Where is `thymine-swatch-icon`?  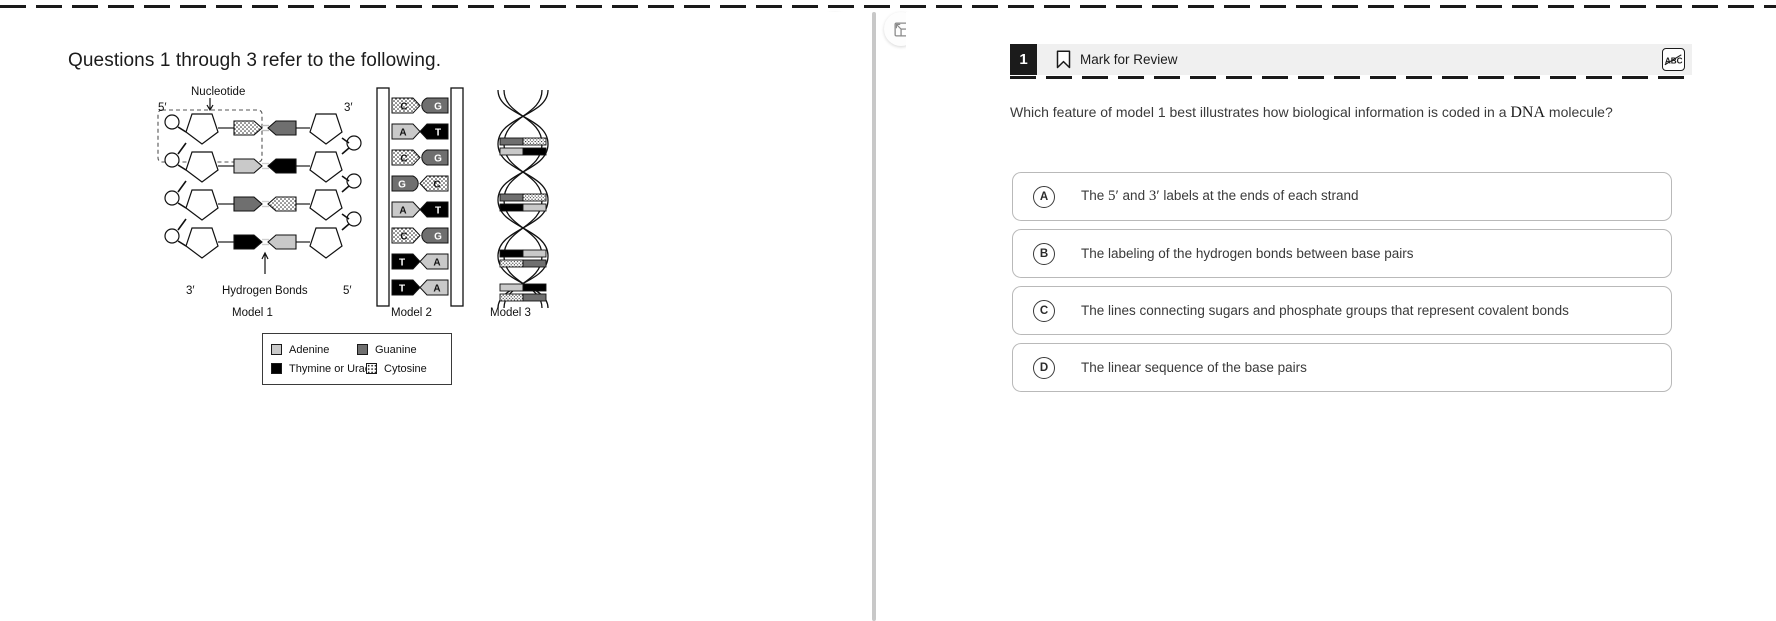 thymine-swatch-icon is located at coordinates (276, 368).